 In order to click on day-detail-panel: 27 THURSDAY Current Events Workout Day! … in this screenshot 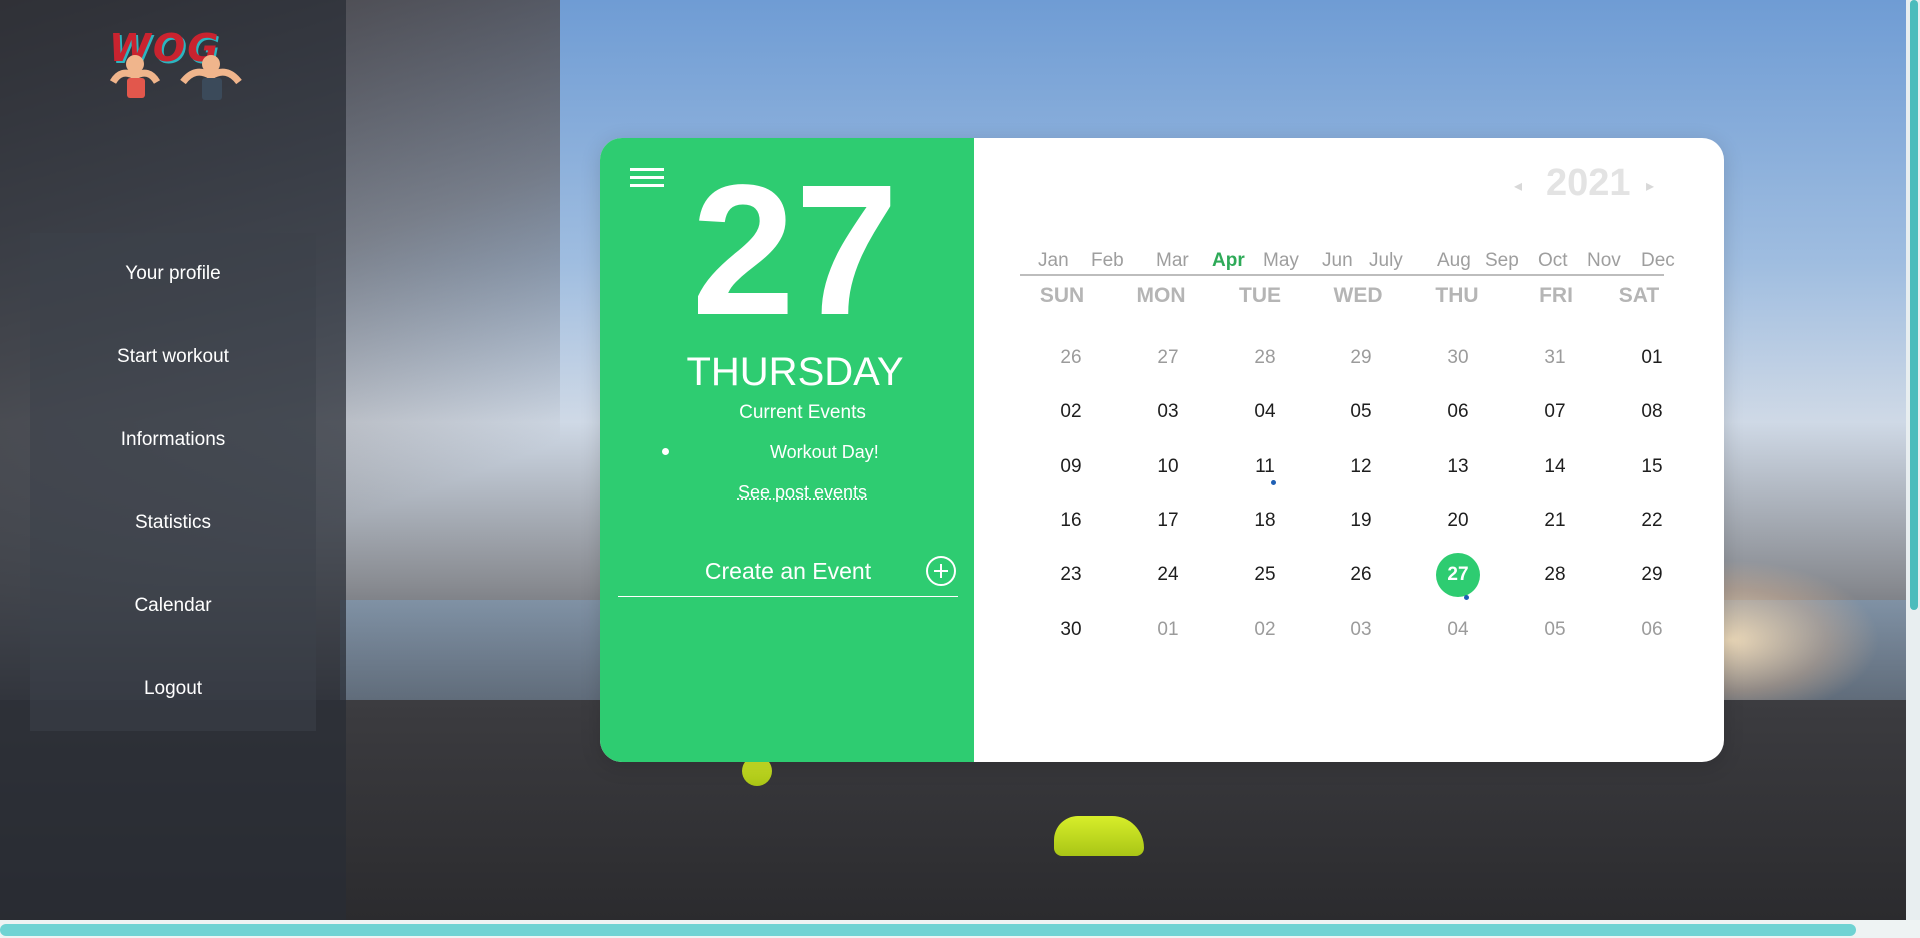, I will do `click(787, 450)`.